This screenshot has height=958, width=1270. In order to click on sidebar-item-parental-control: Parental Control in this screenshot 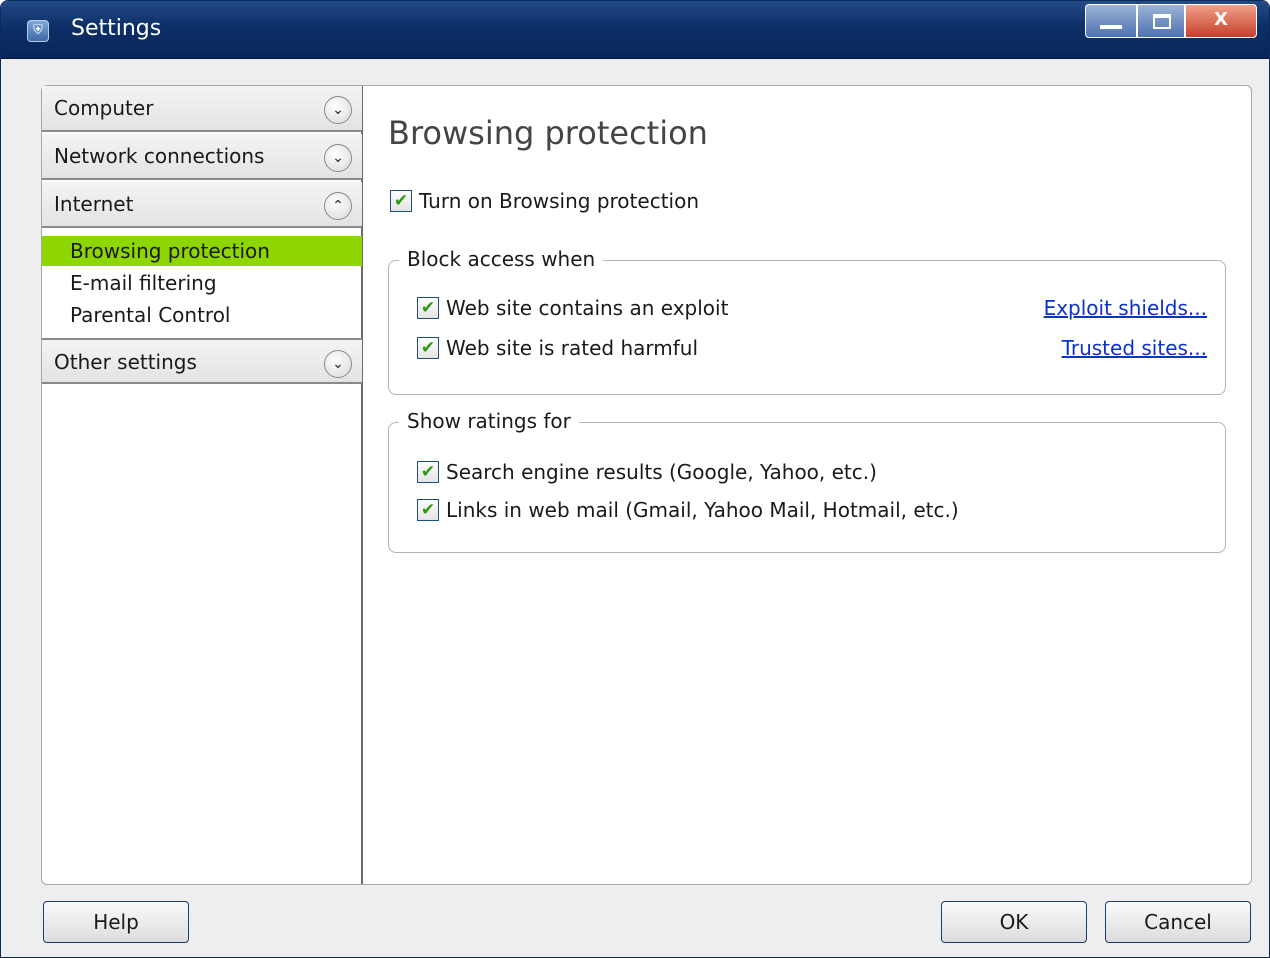, I will do `click(202, 315)`.